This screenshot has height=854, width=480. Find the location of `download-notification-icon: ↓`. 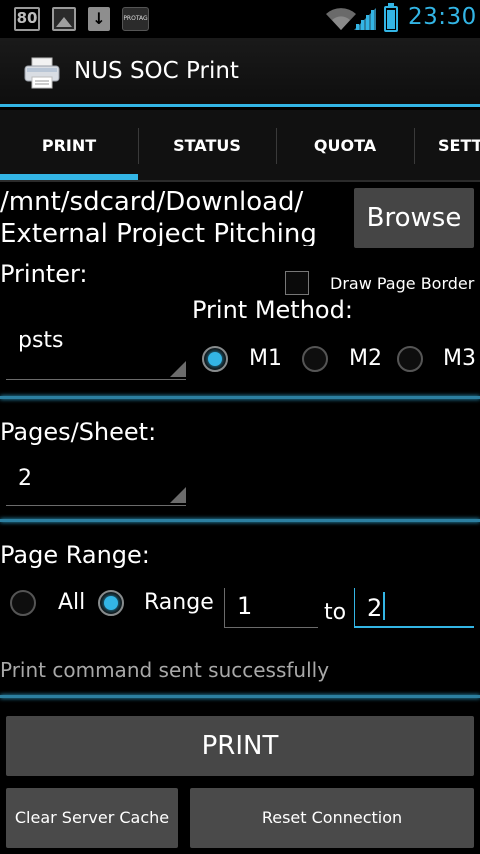

download-notification-icon: ↓ is located at coordinates (99, 19).